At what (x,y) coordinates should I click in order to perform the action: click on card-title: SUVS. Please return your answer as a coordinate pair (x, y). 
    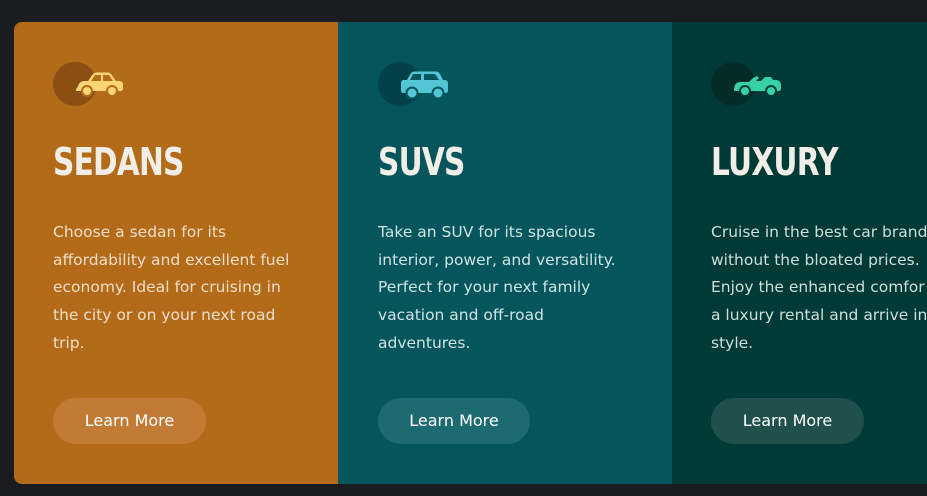
    Looking at the image, I should click on (421, 162).